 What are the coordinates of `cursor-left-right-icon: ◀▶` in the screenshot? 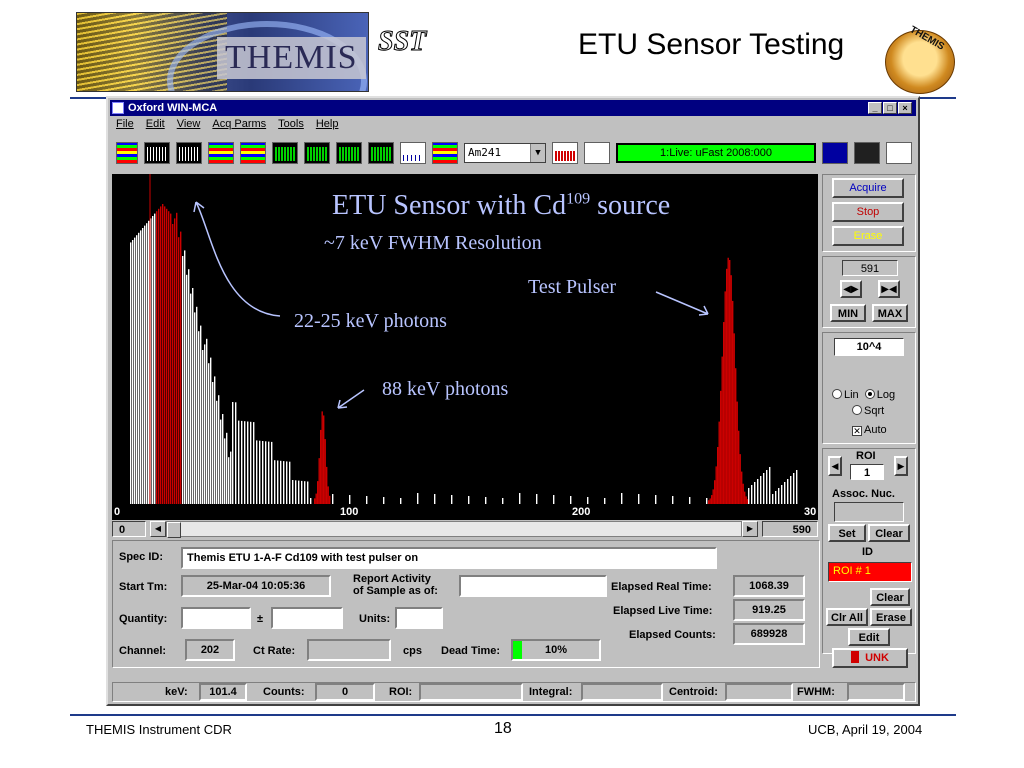 It's located at (851, 289).